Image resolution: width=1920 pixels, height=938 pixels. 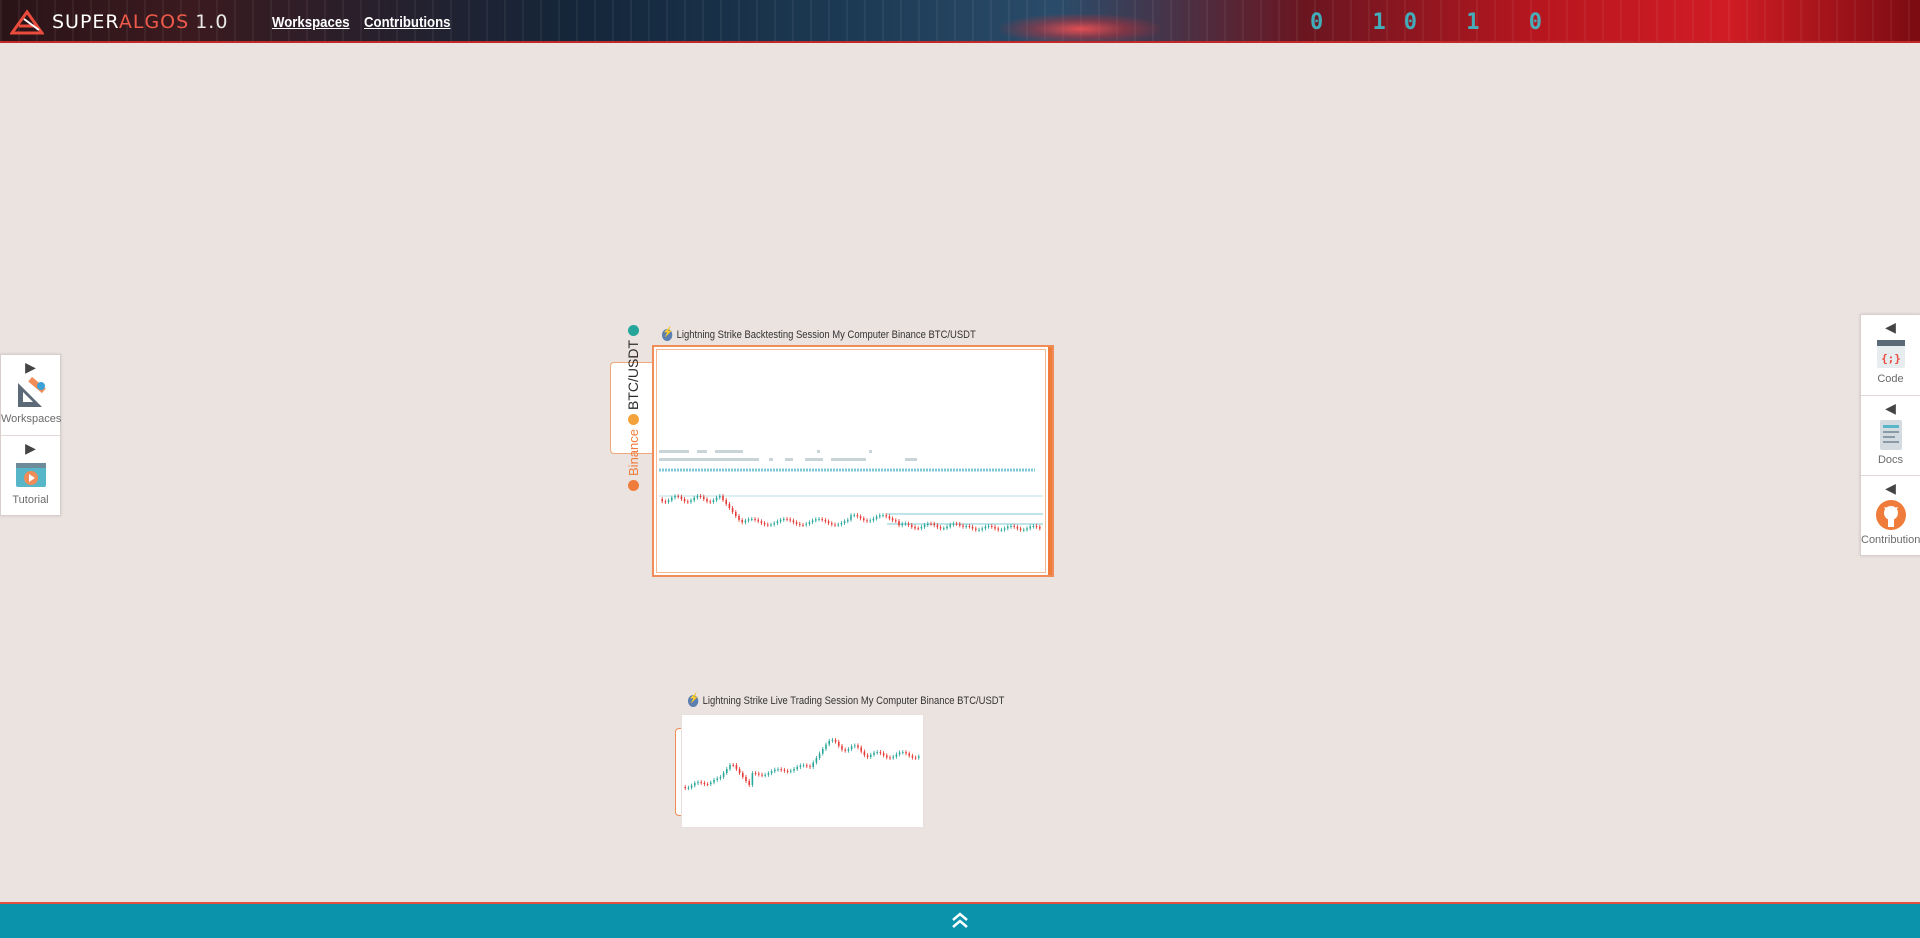 I want to click on dock-item-contributions: ◀ Contributions, so click(x=1890, y=515).